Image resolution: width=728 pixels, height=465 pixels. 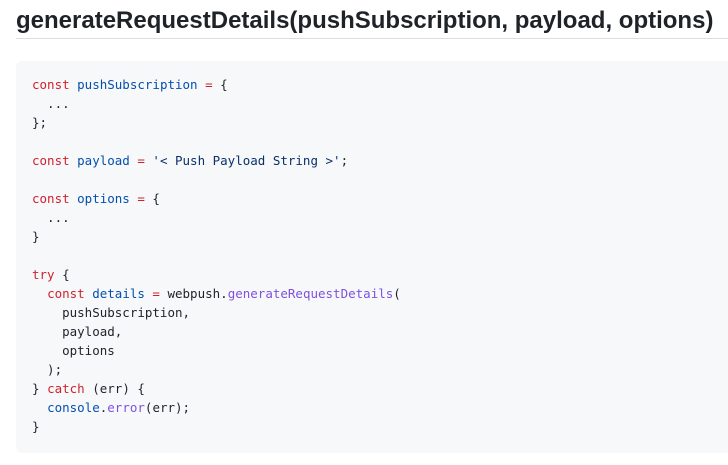 I want to click on code-text: );, so click(x=47, y=369).